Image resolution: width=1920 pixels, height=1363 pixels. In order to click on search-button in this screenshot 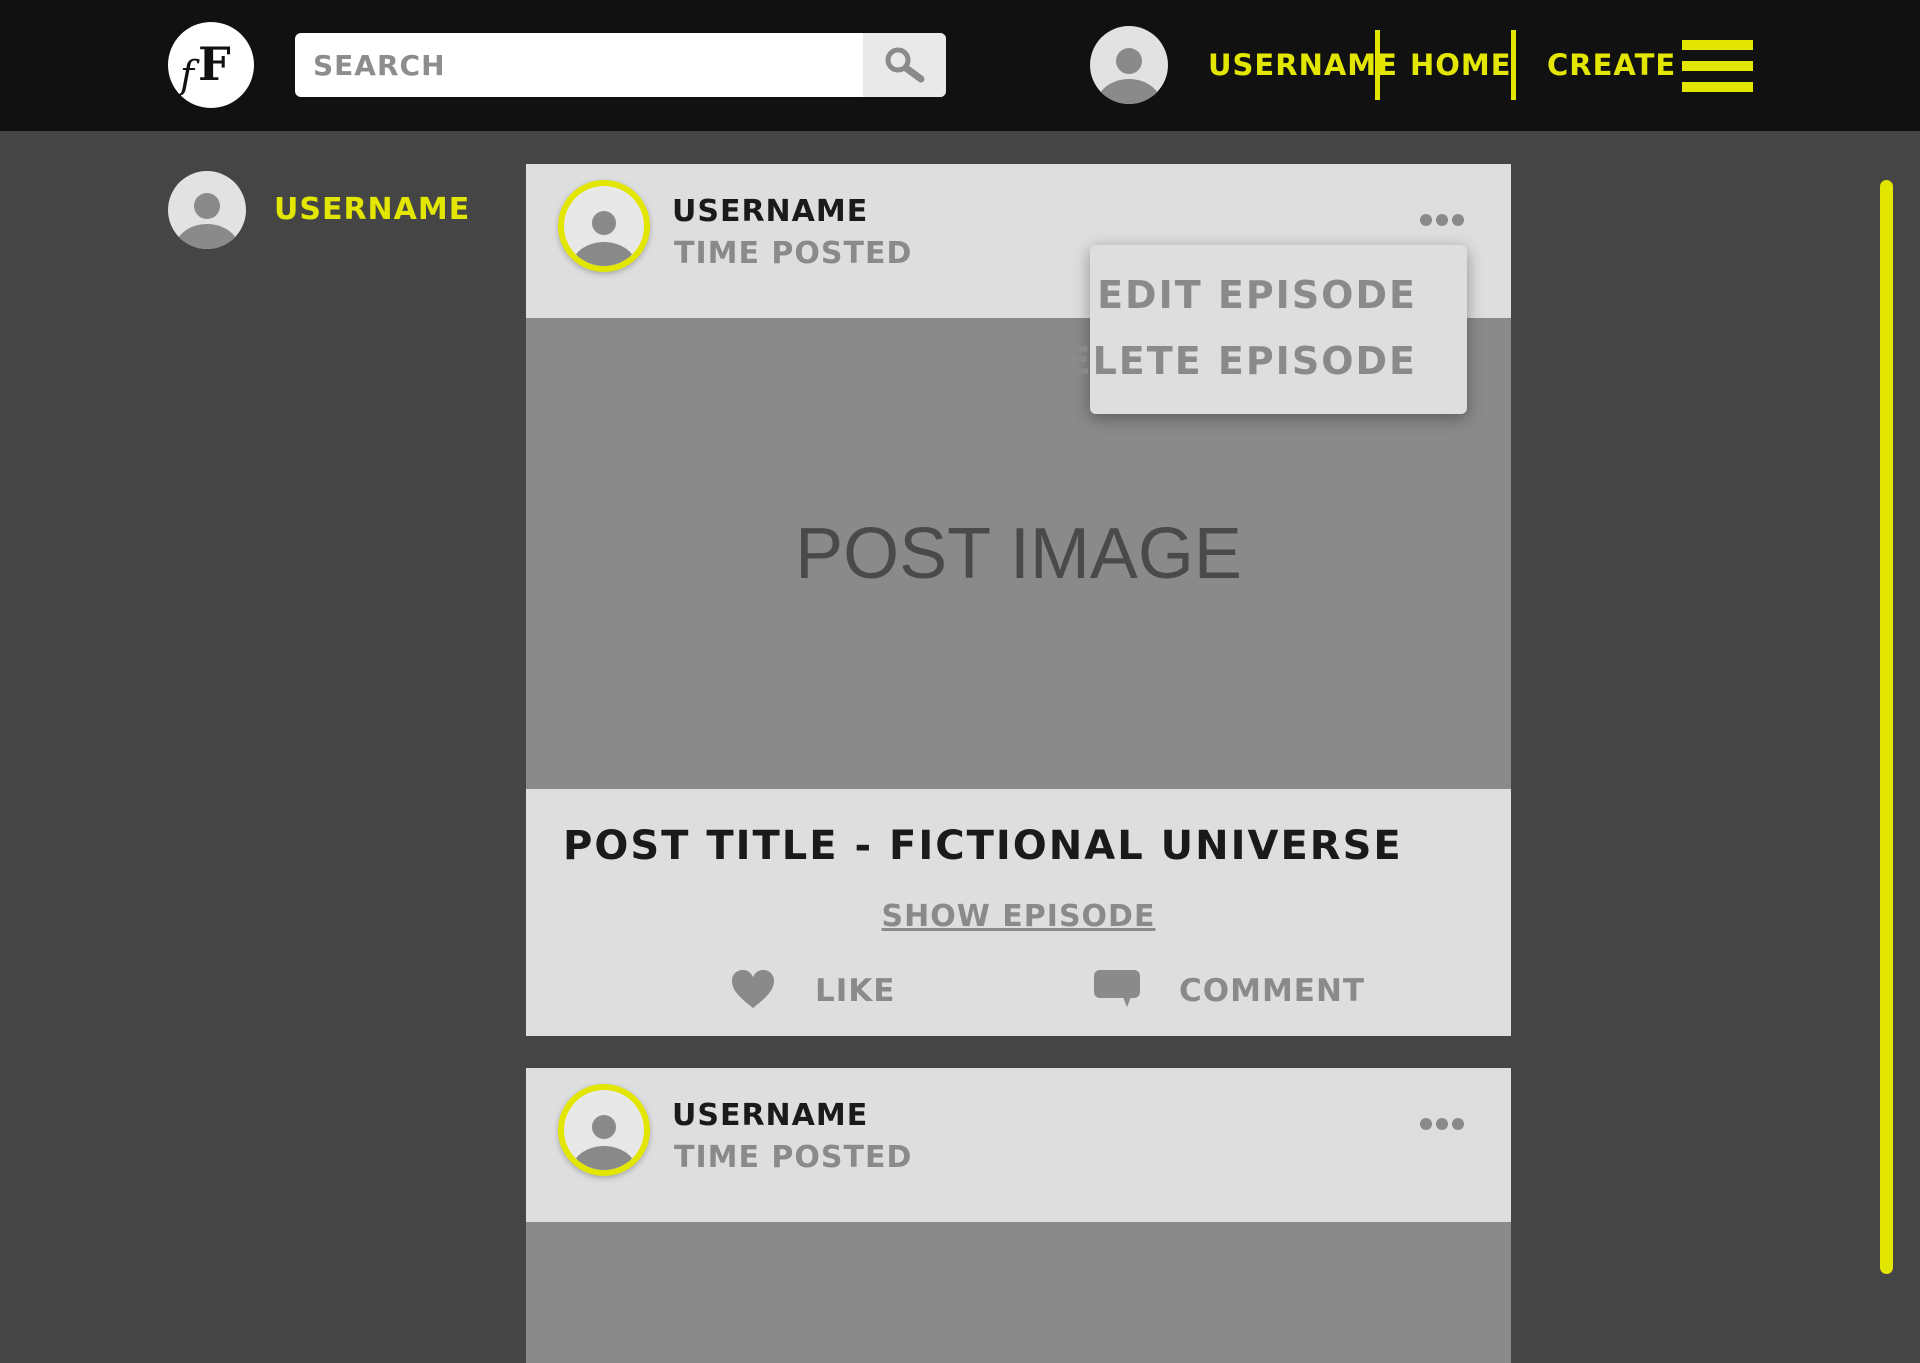, I will do `click(904, 65)`.